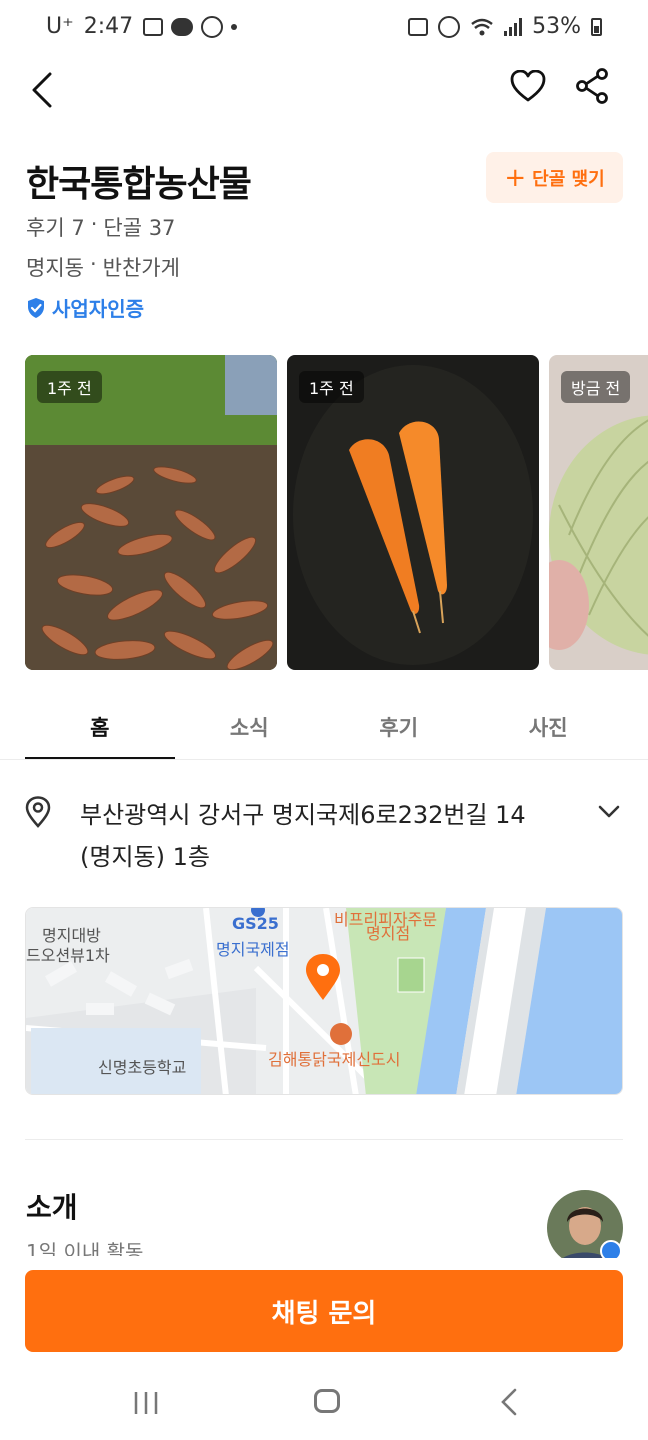 The height and width of the screenshot is (1440, 648). I want to click on image-notification-icon, so click(153, 26).